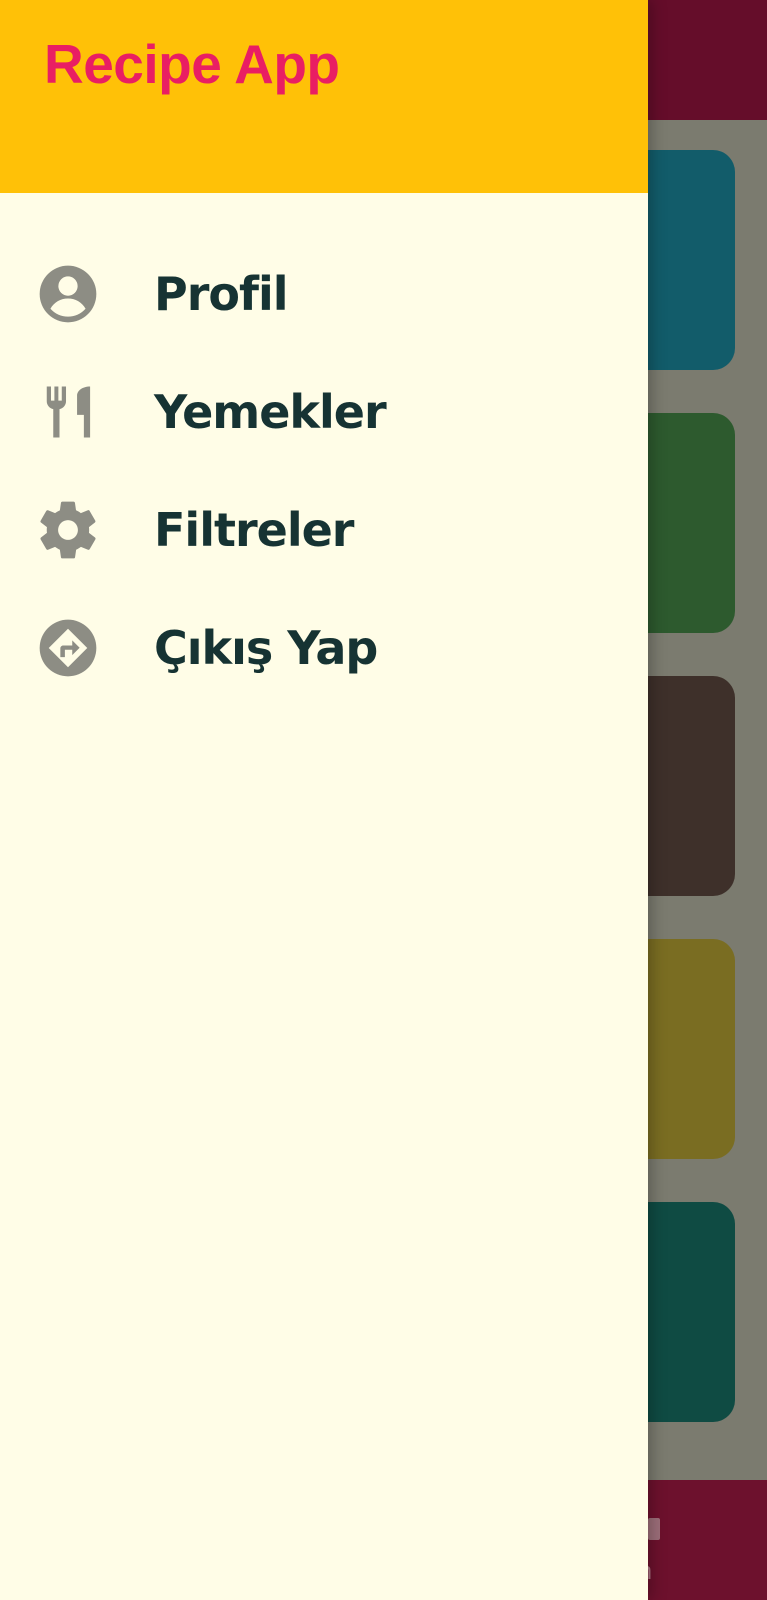 The image size is (767, 1600). I want to click on menu-item-filters: Filtreler, so click(324, 530).